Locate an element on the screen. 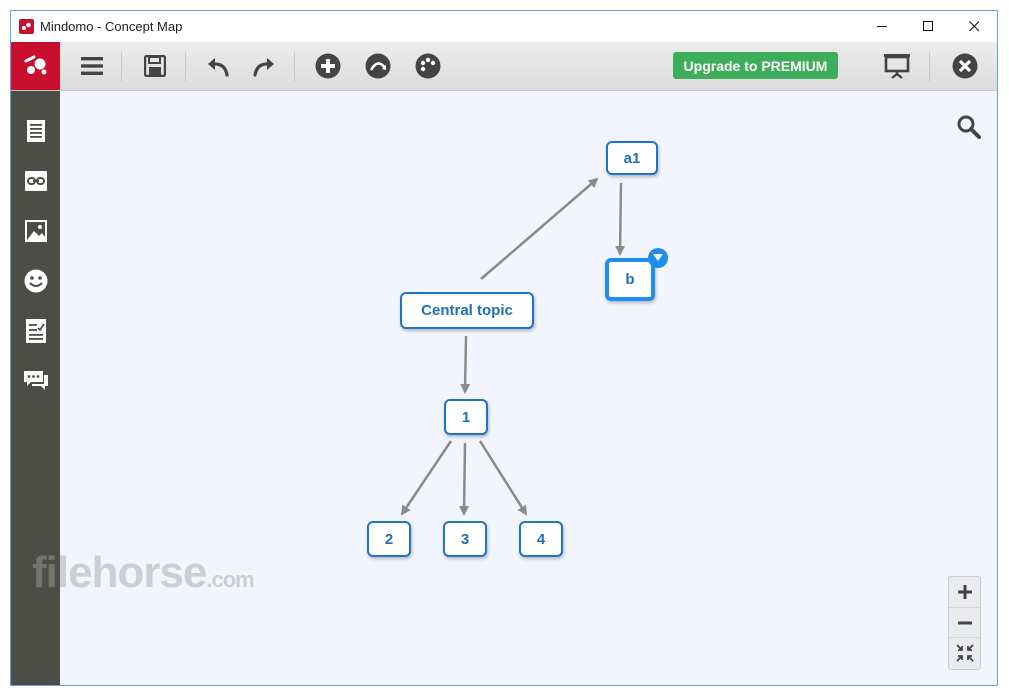  minimize-button is located at coordinates (882, 26).